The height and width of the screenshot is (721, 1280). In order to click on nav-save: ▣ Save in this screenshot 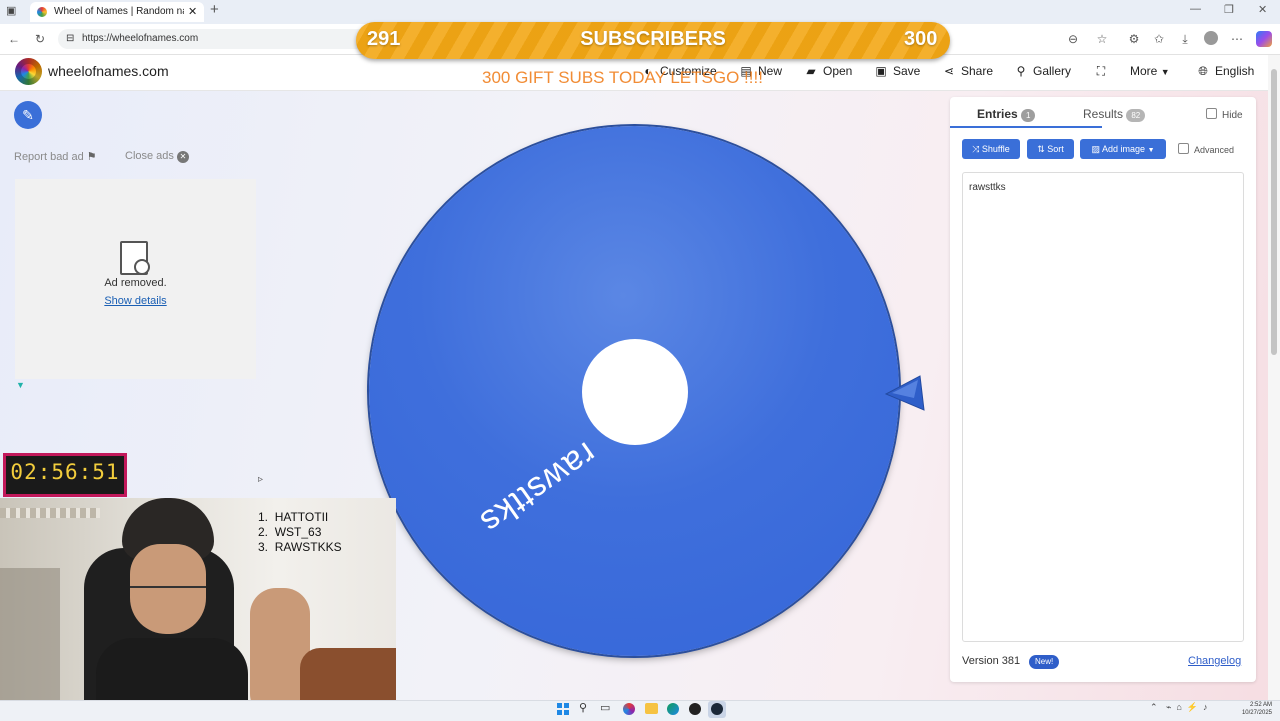, I will do `click(896, 71)`.